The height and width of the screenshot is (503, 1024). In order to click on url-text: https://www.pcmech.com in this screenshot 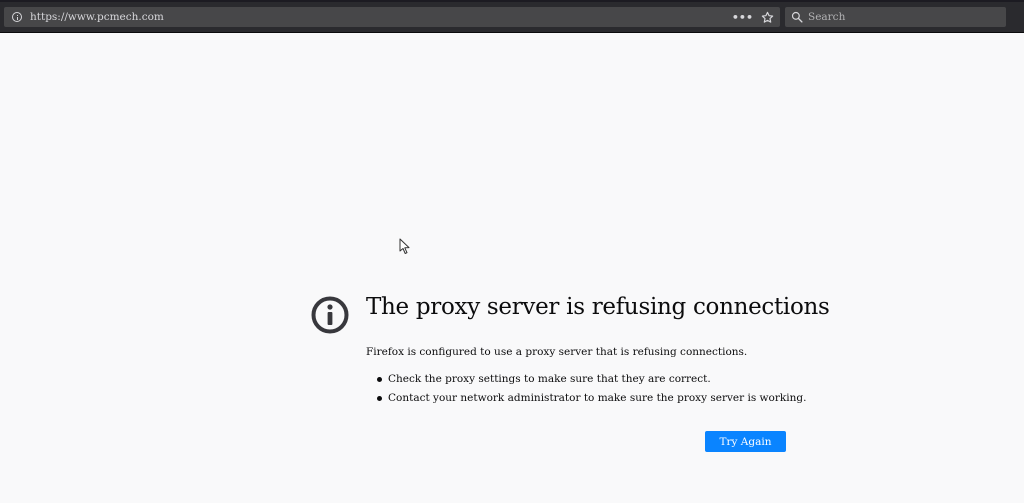, I will do `click(97, 17)`.